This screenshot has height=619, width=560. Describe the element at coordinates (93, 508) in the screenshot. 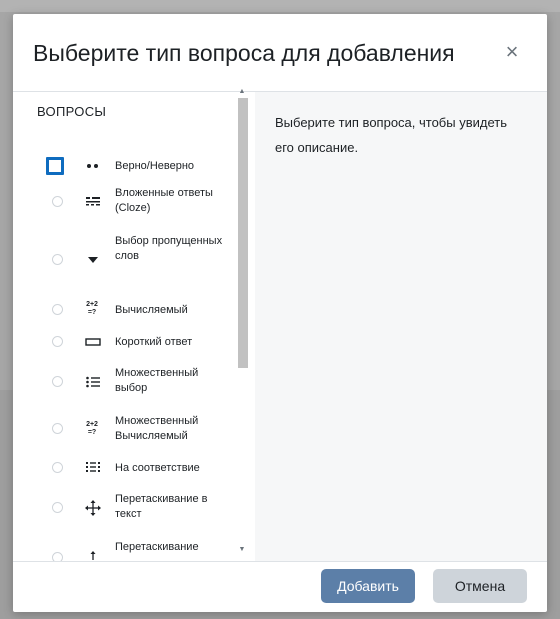

I see `drag-move-icon` at that location.